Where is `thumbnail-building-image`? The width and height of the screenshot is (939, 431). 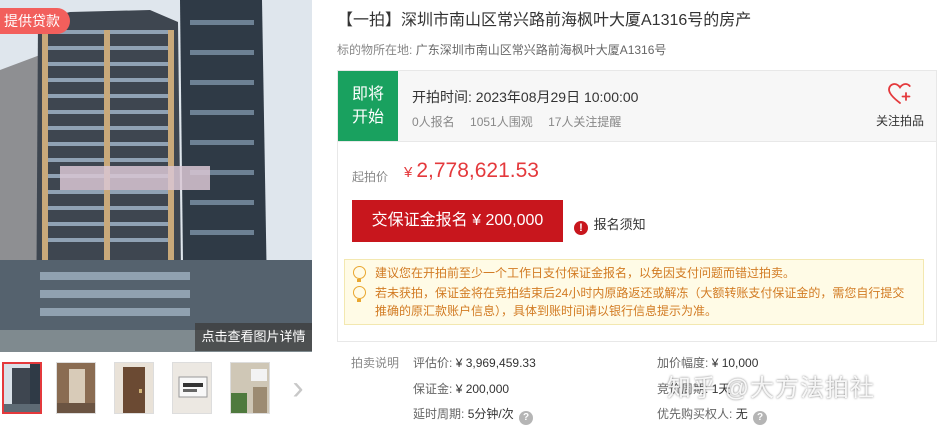
thumbnail-building-image is located at coordinates (22, 388).